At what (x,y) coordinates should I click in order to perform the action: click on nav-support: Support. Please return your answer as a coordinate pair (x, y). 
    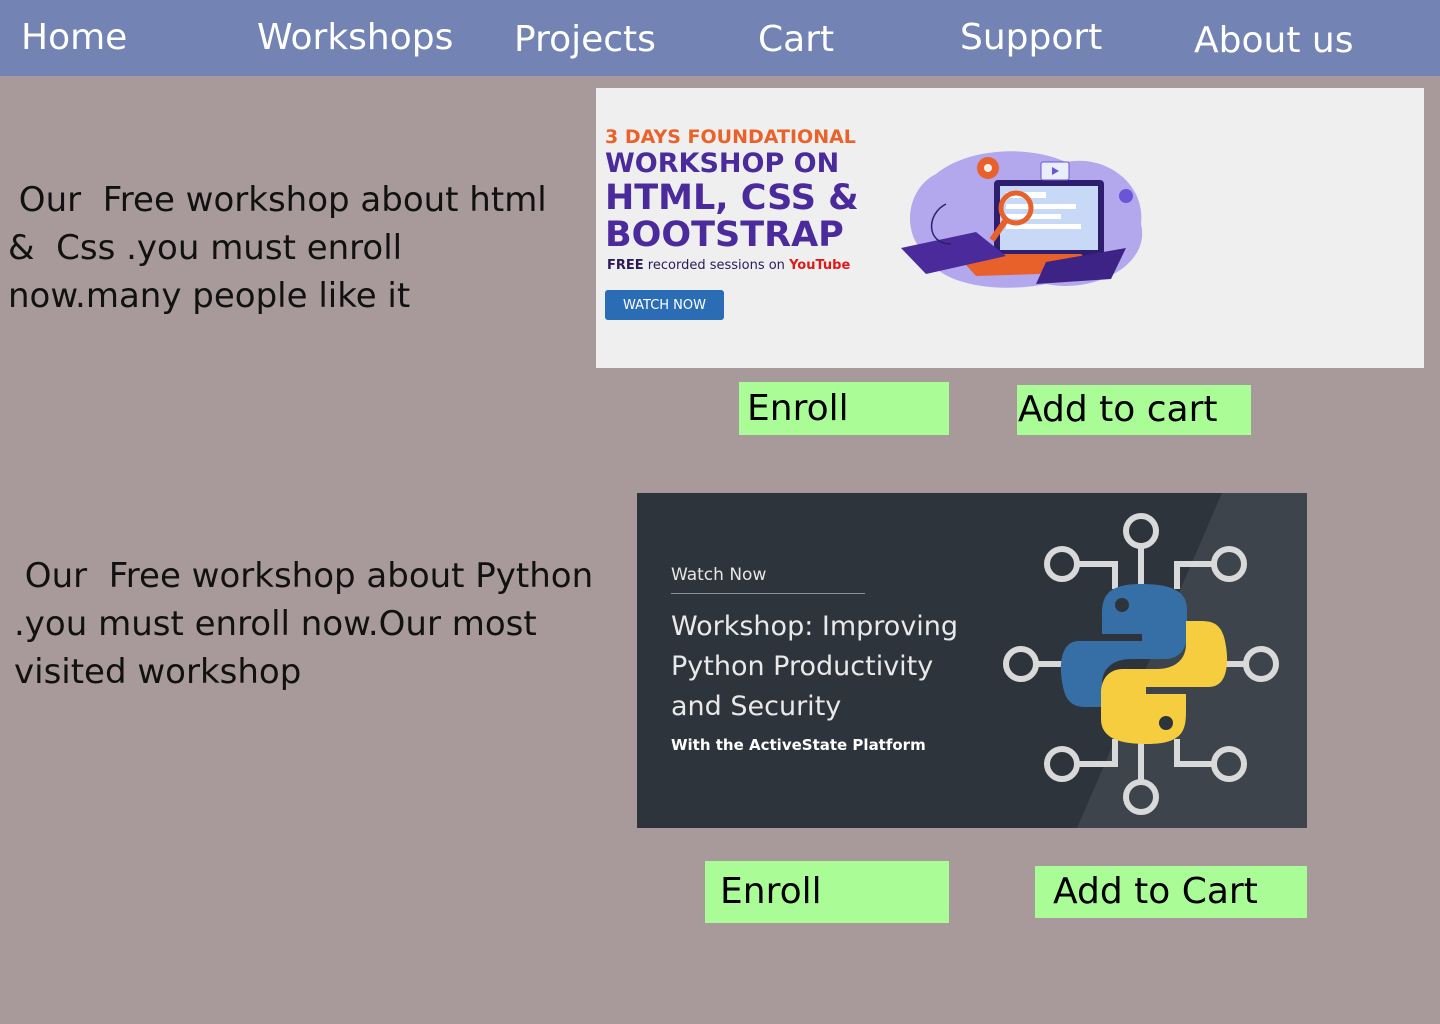
    Looking at the image, I should click on (1031, 38).